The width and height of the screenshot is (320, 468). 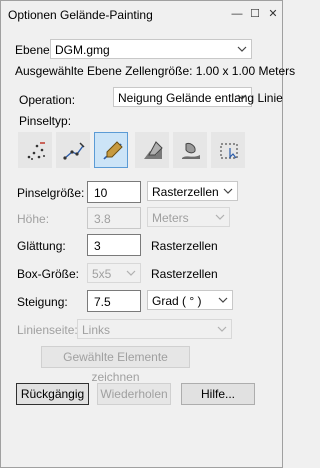 I want to click on slope-label: Steigung:, so click(x=42, y=302).